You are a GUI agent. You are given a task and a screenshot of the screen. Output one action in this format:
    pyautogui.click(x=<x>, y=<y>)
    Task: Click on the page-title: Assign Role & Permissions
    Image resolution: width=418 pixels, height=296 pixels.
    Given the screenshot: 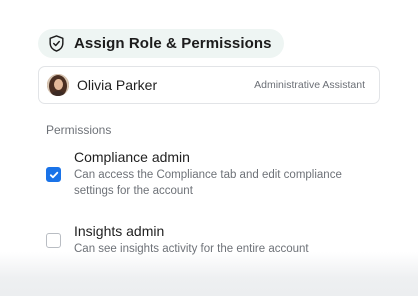 What is the action you would take?
    pyautogui.click(x=173, y=43)
    